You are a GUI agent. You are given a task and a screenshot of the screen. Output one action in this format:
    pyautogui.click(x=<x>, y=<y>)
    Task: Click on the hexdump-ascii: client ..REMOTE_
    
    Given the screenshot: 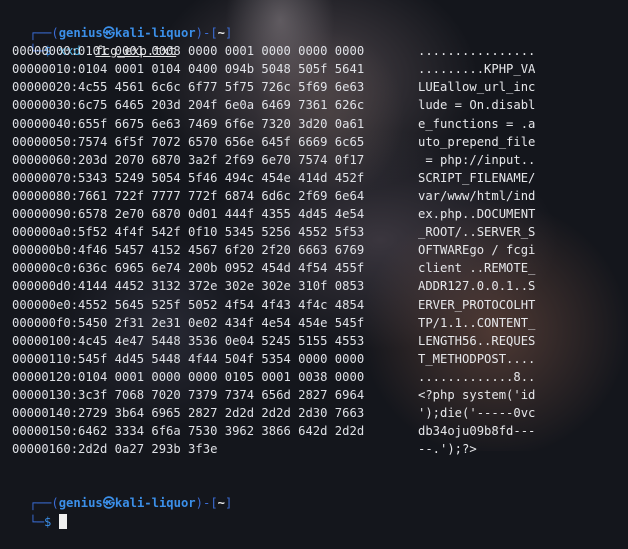 What is the action you would take?
    pyautogui.click(x=477, y=268)
    